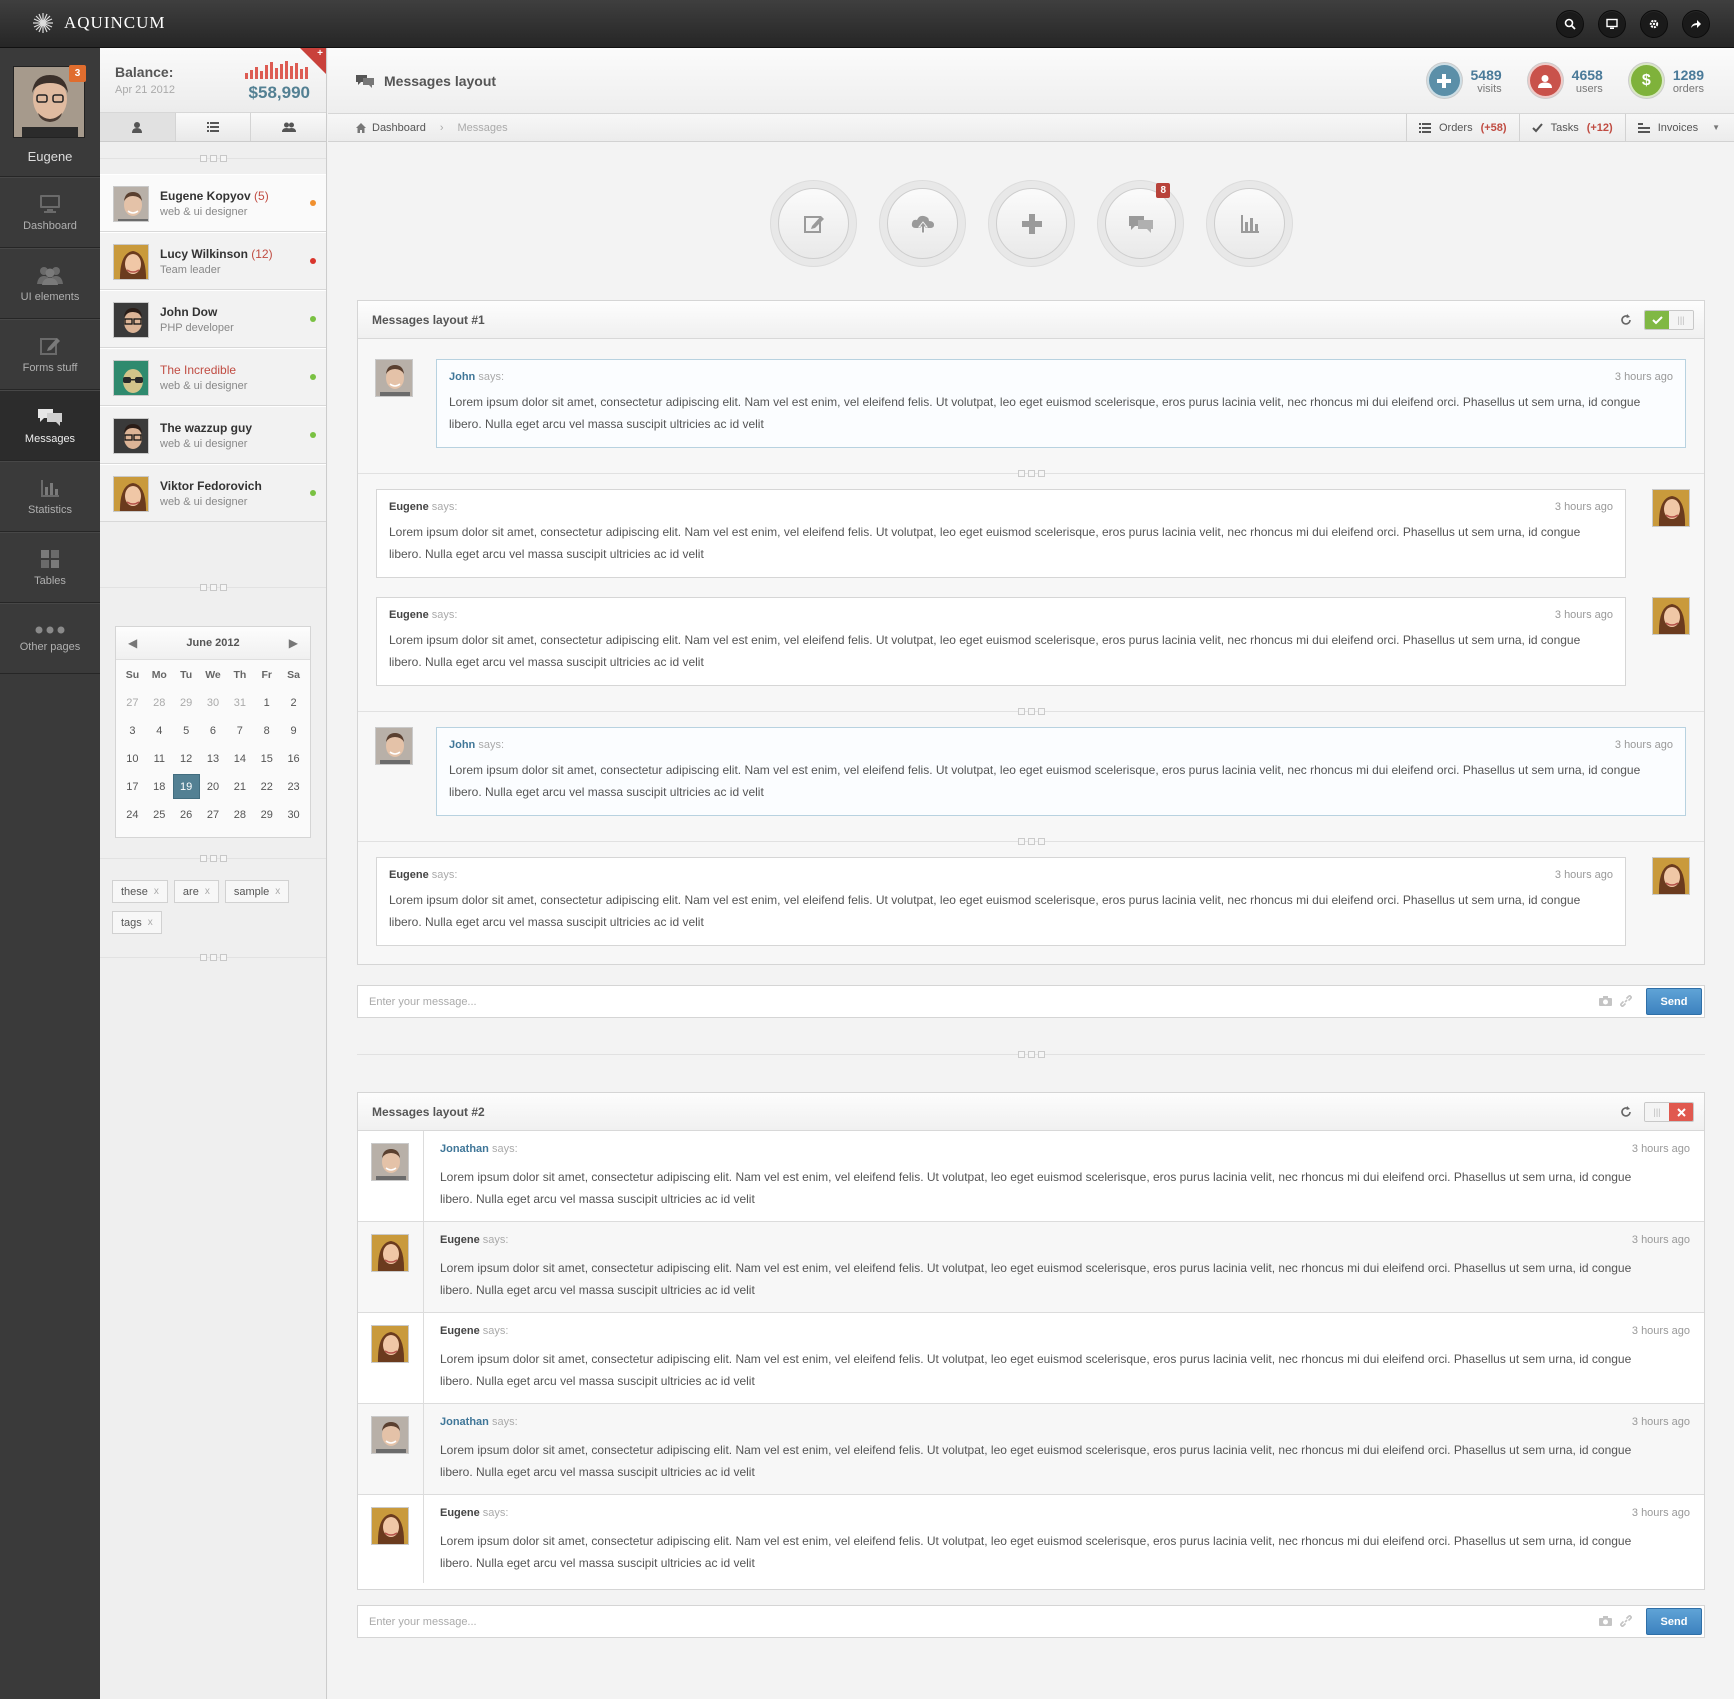 This screenshot has width=1734, height=1699. Describe the element at coordinates (50, 112) in the screenshot. I see `user-profile: 3 Eugene` at that location.